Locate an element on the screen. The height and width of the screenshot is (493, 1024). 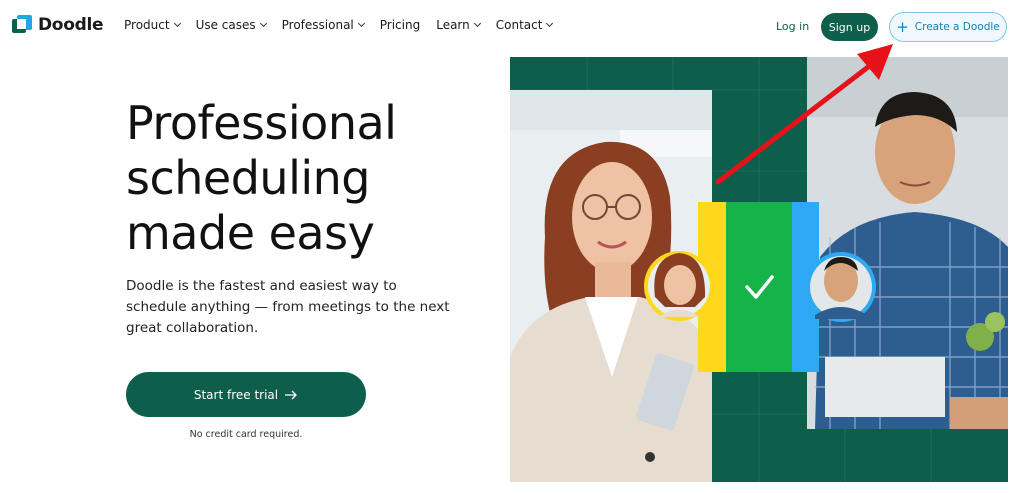
annotation-arrow is located at coordinates (804, 114).